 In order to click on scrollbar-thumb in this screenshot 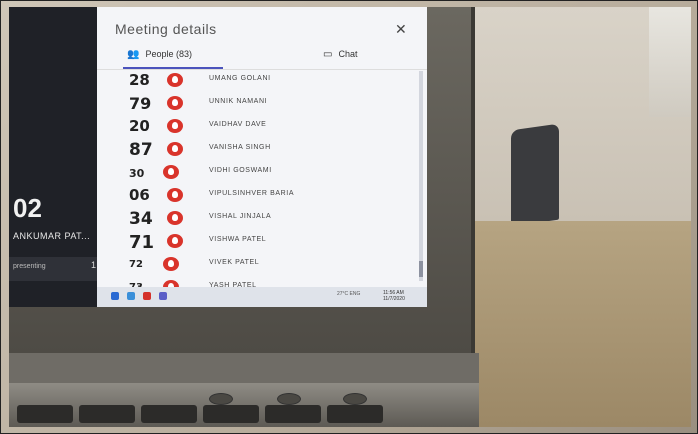, I will do `click(421, 269)`.